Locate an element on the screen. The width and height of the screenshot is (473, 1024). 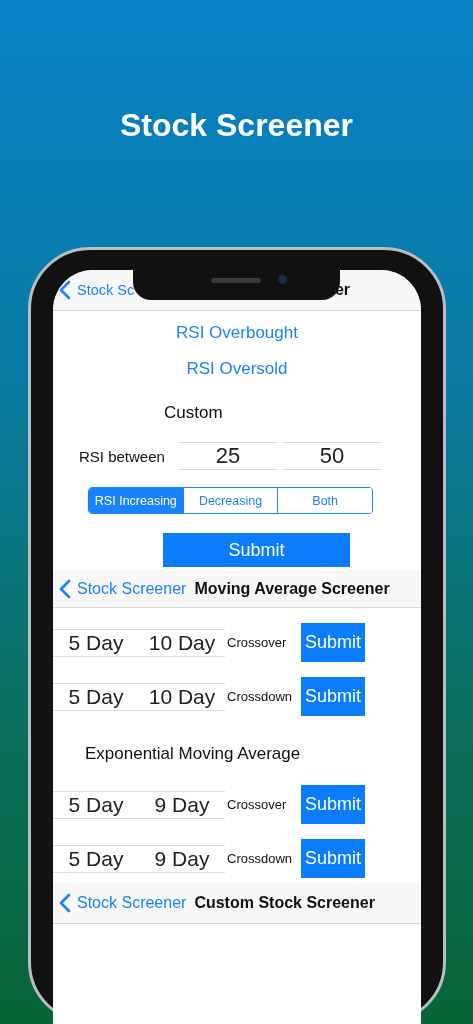
headline: Stock Screener is located at coordinates (236, 125).